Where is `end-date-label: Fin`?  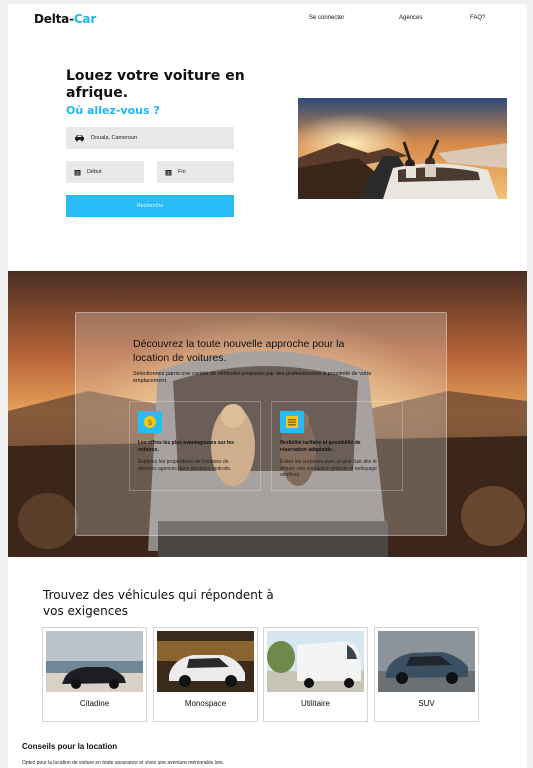 end-date-label: Fin is located at coordinates (182, 172).